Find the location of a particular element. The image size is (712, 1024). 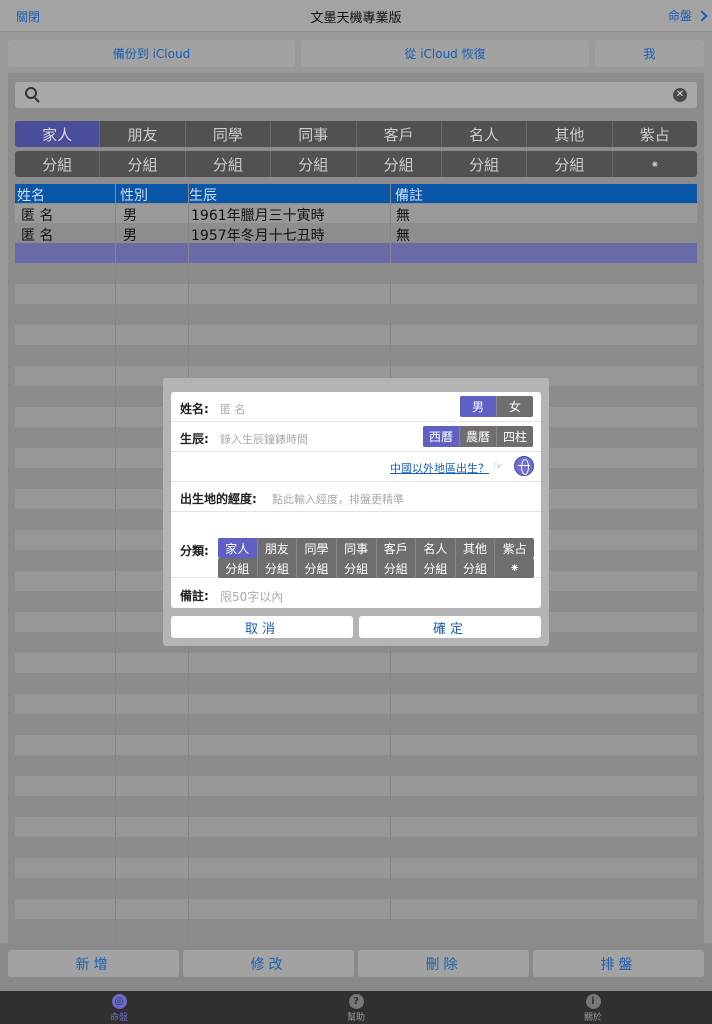

longitude-row: 出生地的經度: 點此輸入經度，排盤更精準 is located at coordinates (356, 497).